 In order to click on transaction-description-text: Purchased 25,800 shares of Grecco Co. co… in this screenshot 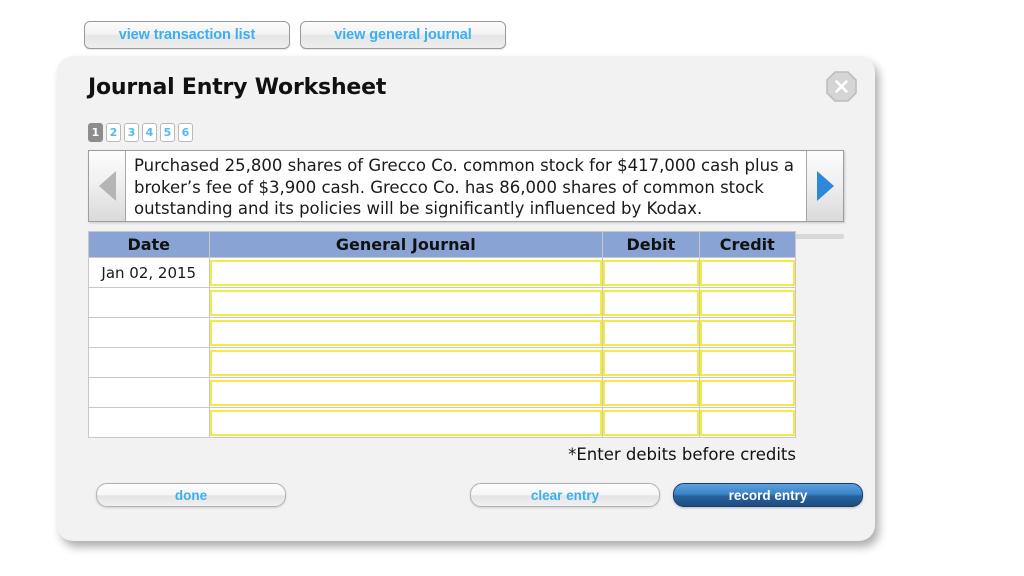, I will do `click(466, 186)`.